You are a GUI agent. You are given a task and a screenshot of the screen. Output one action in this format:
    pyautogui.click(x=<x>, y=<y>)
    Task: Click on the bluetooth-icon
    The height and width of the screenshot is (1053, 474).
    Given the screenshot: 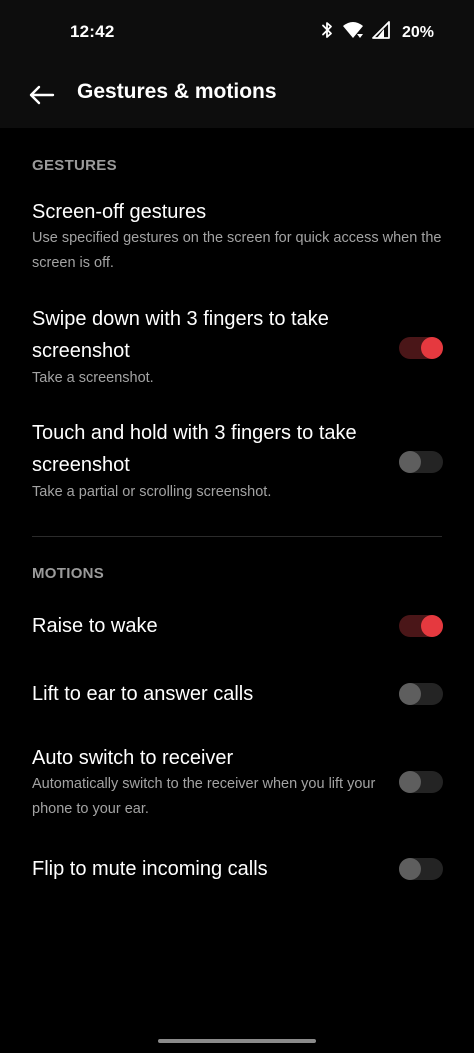 What is the action you would take?
    pyautogui.click(x=327, y=32)
    